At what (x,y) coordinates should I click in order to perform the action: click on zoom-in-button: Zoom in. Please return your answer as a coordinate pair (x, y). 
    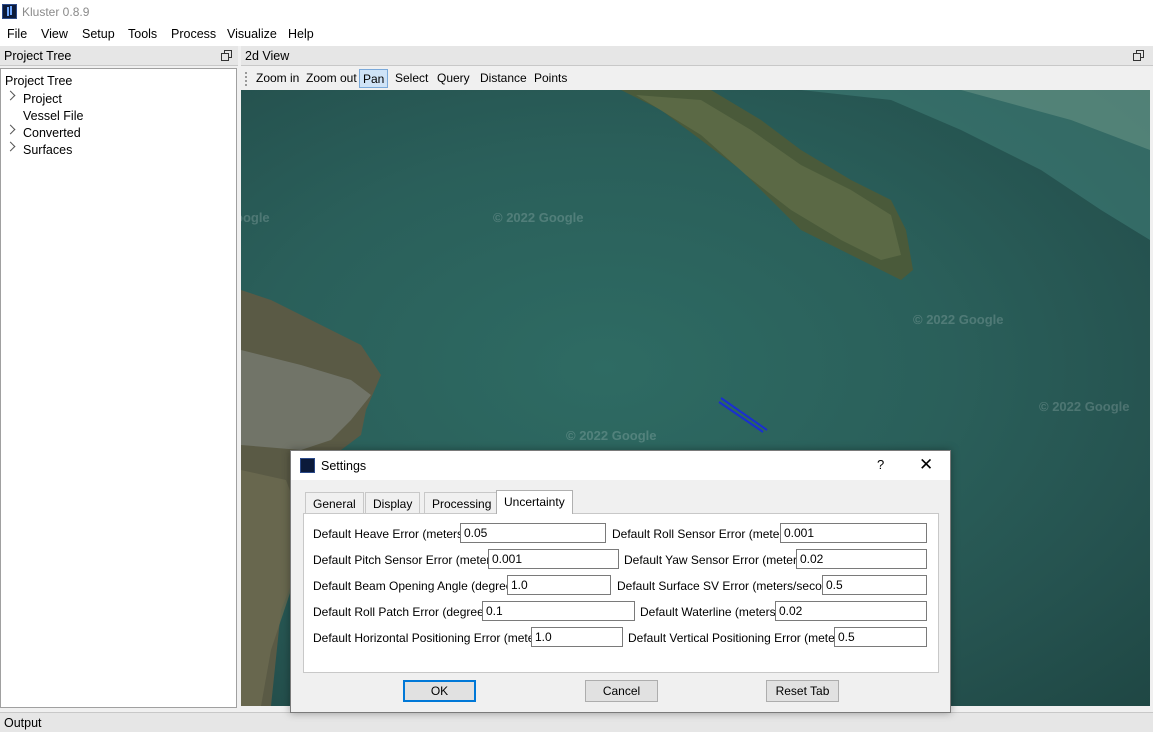
    Looking at the image, I should click on (277, 78).